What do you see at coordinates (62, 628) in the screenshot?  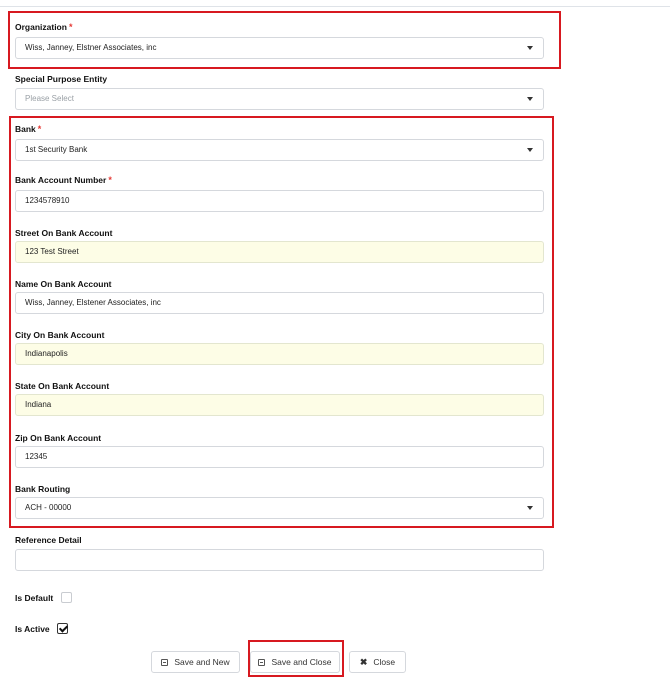 I see `is-active-checkbox` at bounding box center [62, 628].